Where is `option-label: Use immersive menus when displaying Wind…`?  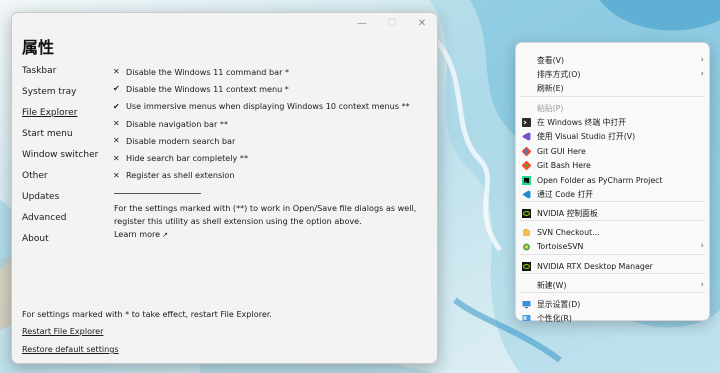 option-label: Use immersive menus when displaying Wind… is located at coordinates (268, 106).